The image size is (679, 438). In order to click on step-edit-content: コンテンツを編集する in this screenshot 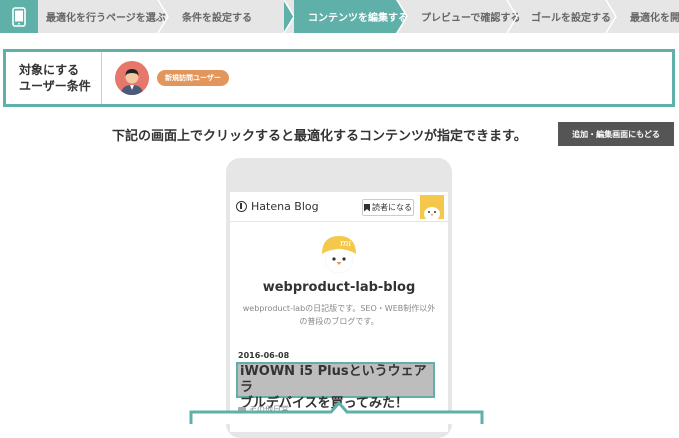, I will do `click(351, 16)`.